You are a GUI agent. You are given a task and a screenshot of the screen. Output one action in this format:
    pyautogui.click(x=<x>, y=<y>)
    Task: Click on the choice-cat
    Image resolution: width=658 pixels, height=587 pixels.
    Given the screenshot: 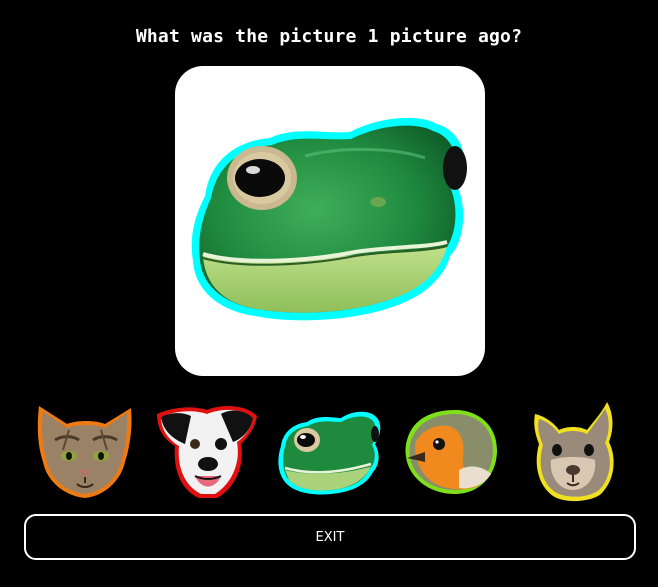 What is the action you would take?
    pyautogui.click(x=85, y=452)
    